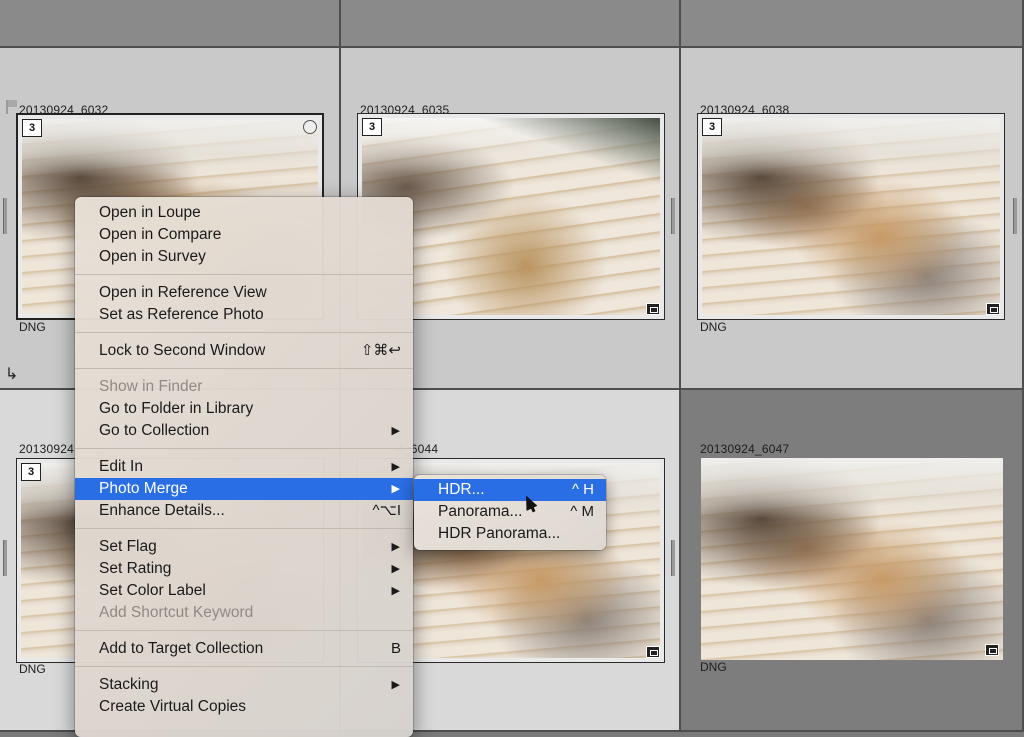 This screenshot has width=1024, height=737. What do you see at coordinates (181, 314) in the screenshot?
I see `menu-item-label: Set as Reference Photo` at bounding box center [181, 314].